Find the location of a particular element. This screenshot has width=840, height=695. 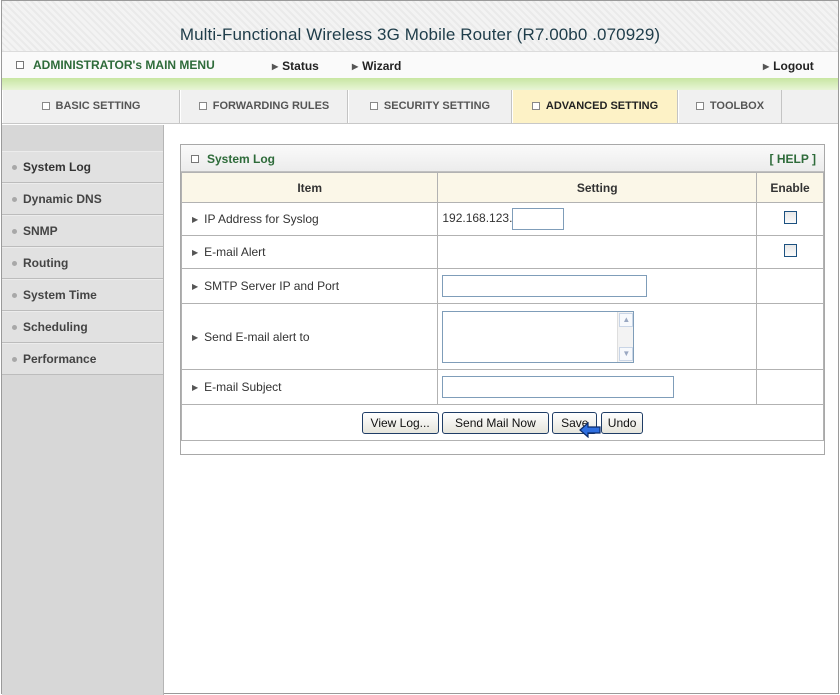

syslog-ip-prefix: 192.168.123. is located at coordinates (477, 218).